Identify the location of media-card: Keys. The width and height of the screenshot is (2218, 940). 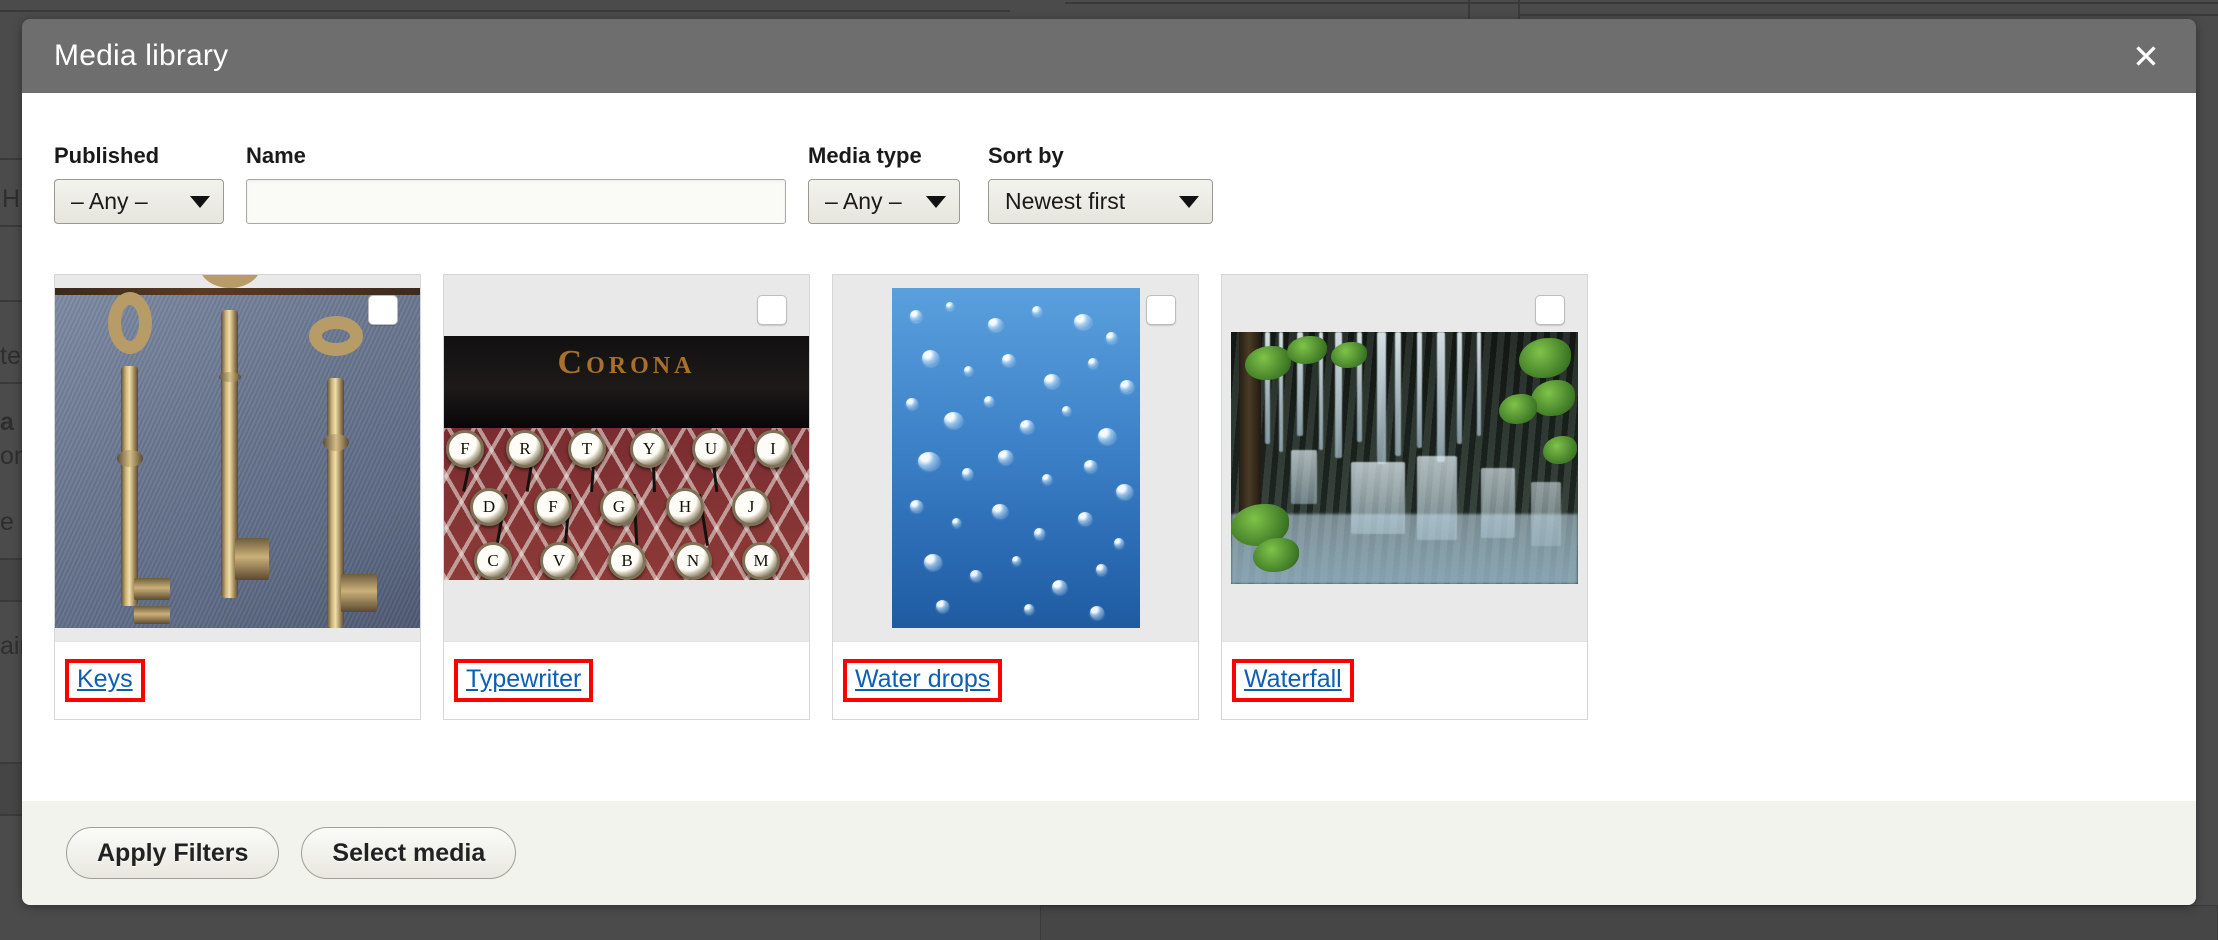
(237, 497).